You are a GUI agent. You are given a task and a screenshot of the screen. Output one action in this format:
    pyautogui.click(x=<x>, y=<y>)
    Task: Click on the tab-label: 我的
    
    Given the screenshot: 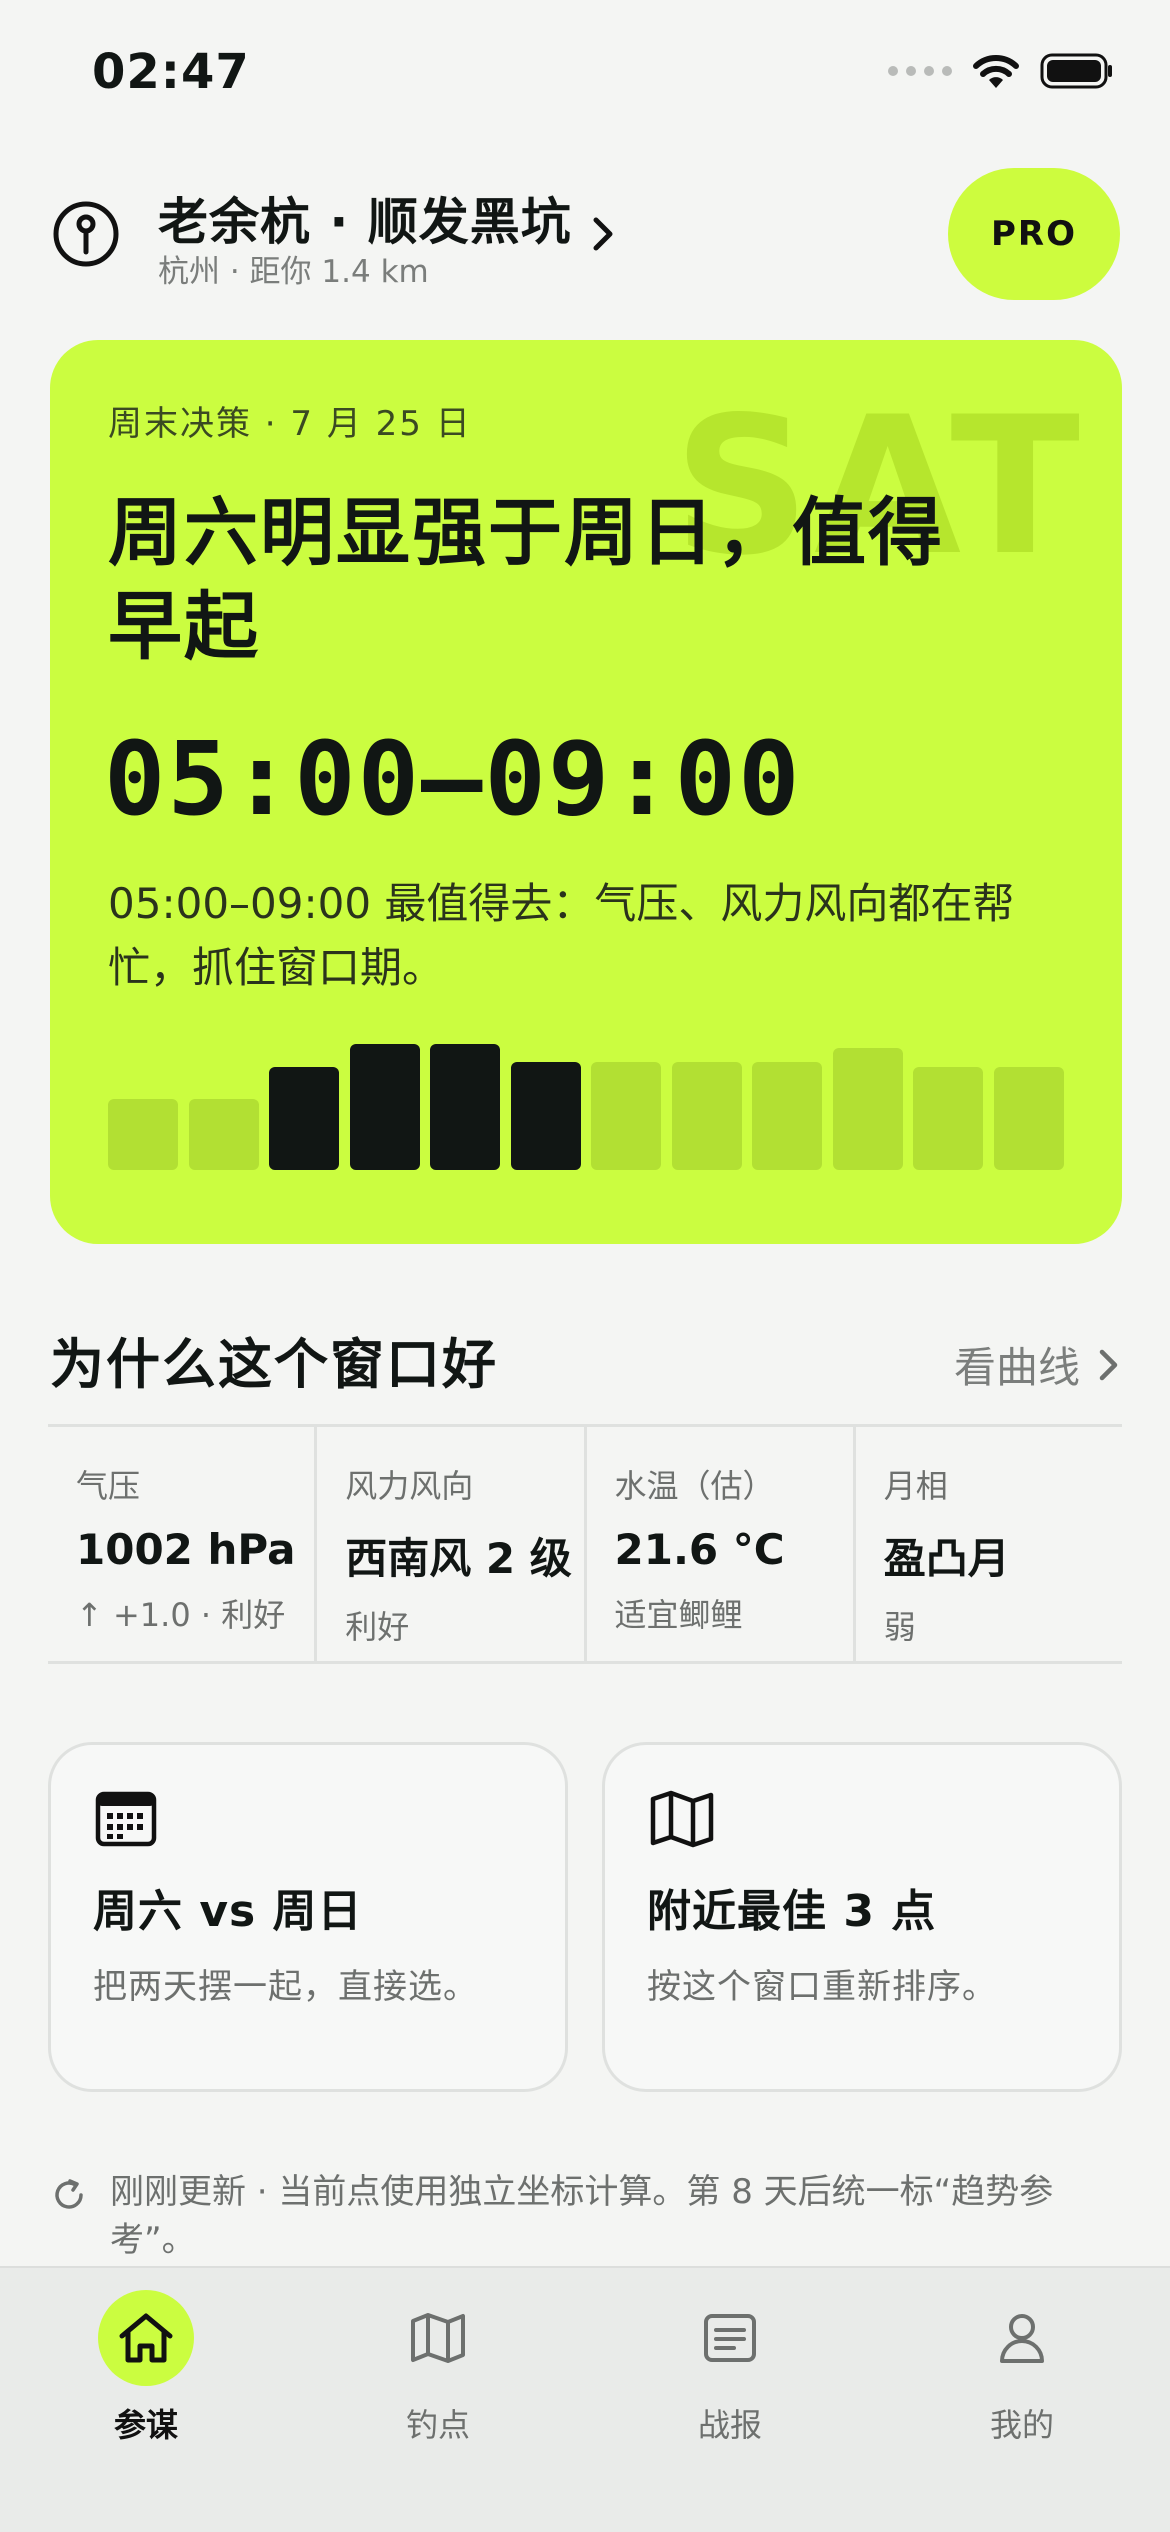 What is the action you would take?
    pyautogui.click(x=1021, y=2425)
    